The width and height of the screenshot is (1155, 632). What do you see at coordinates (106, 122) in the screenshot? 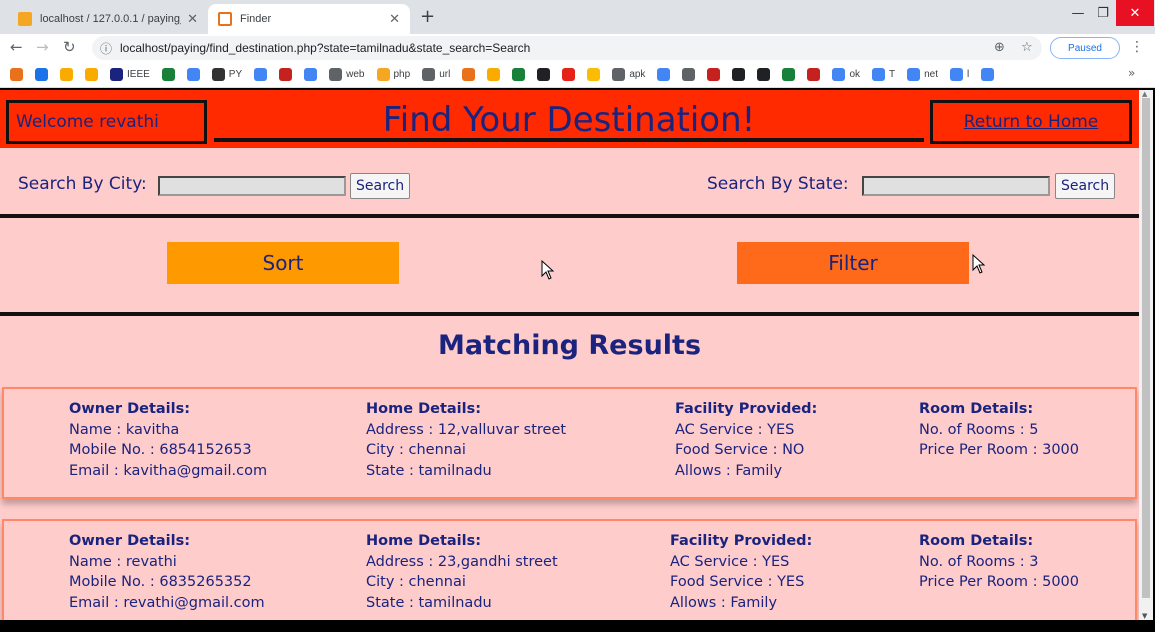
I see `welcome-box: Welcome revathi` at bounding box center [106, 122].